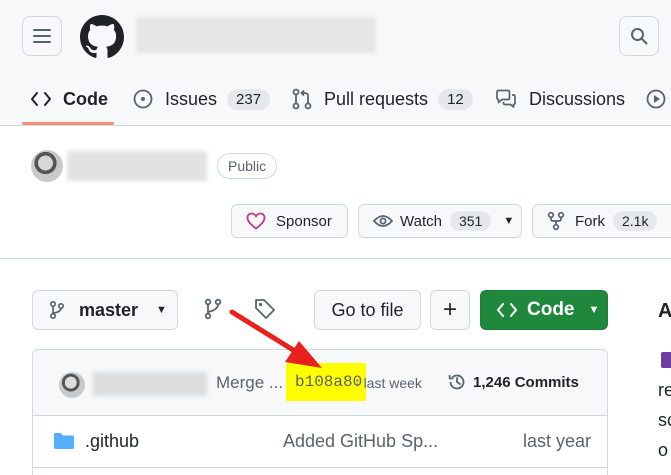  I want to click on tab-issues: Issues 237, so click(202, 99).